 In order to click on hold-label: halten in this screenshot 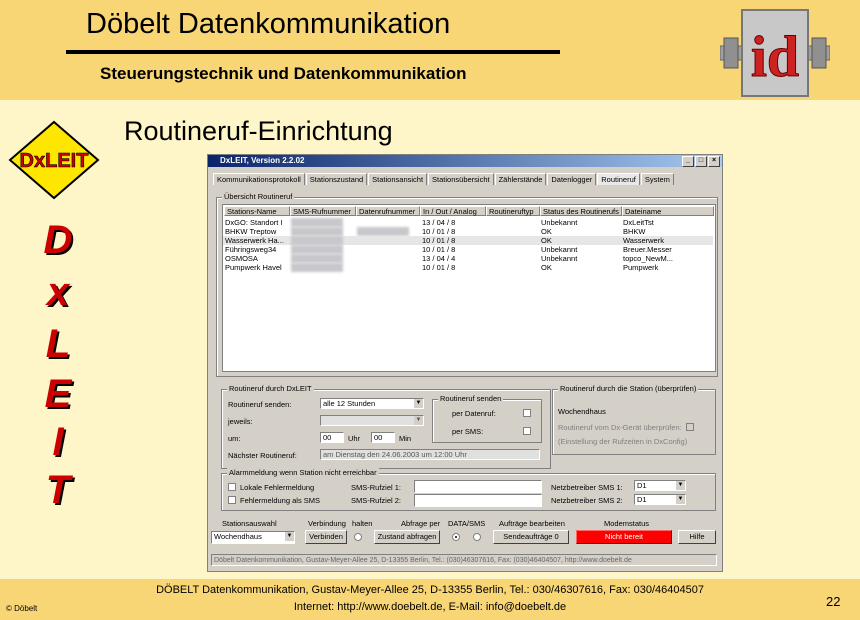, I will do `click(362, 523)`.